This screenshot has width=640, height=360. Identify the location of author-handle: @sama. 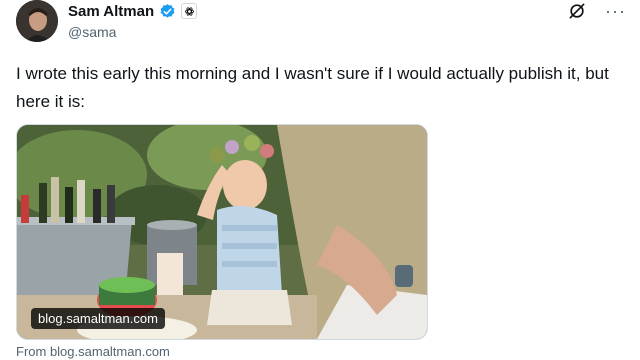
(132, 32).